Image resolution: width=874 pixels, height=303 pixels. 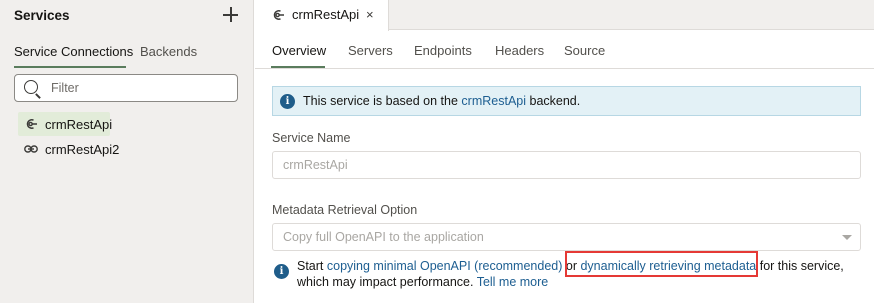 What do you see at coordinates (31, 87) in the screenshot?
I see `search-icon` at bounding box center [31, 87].